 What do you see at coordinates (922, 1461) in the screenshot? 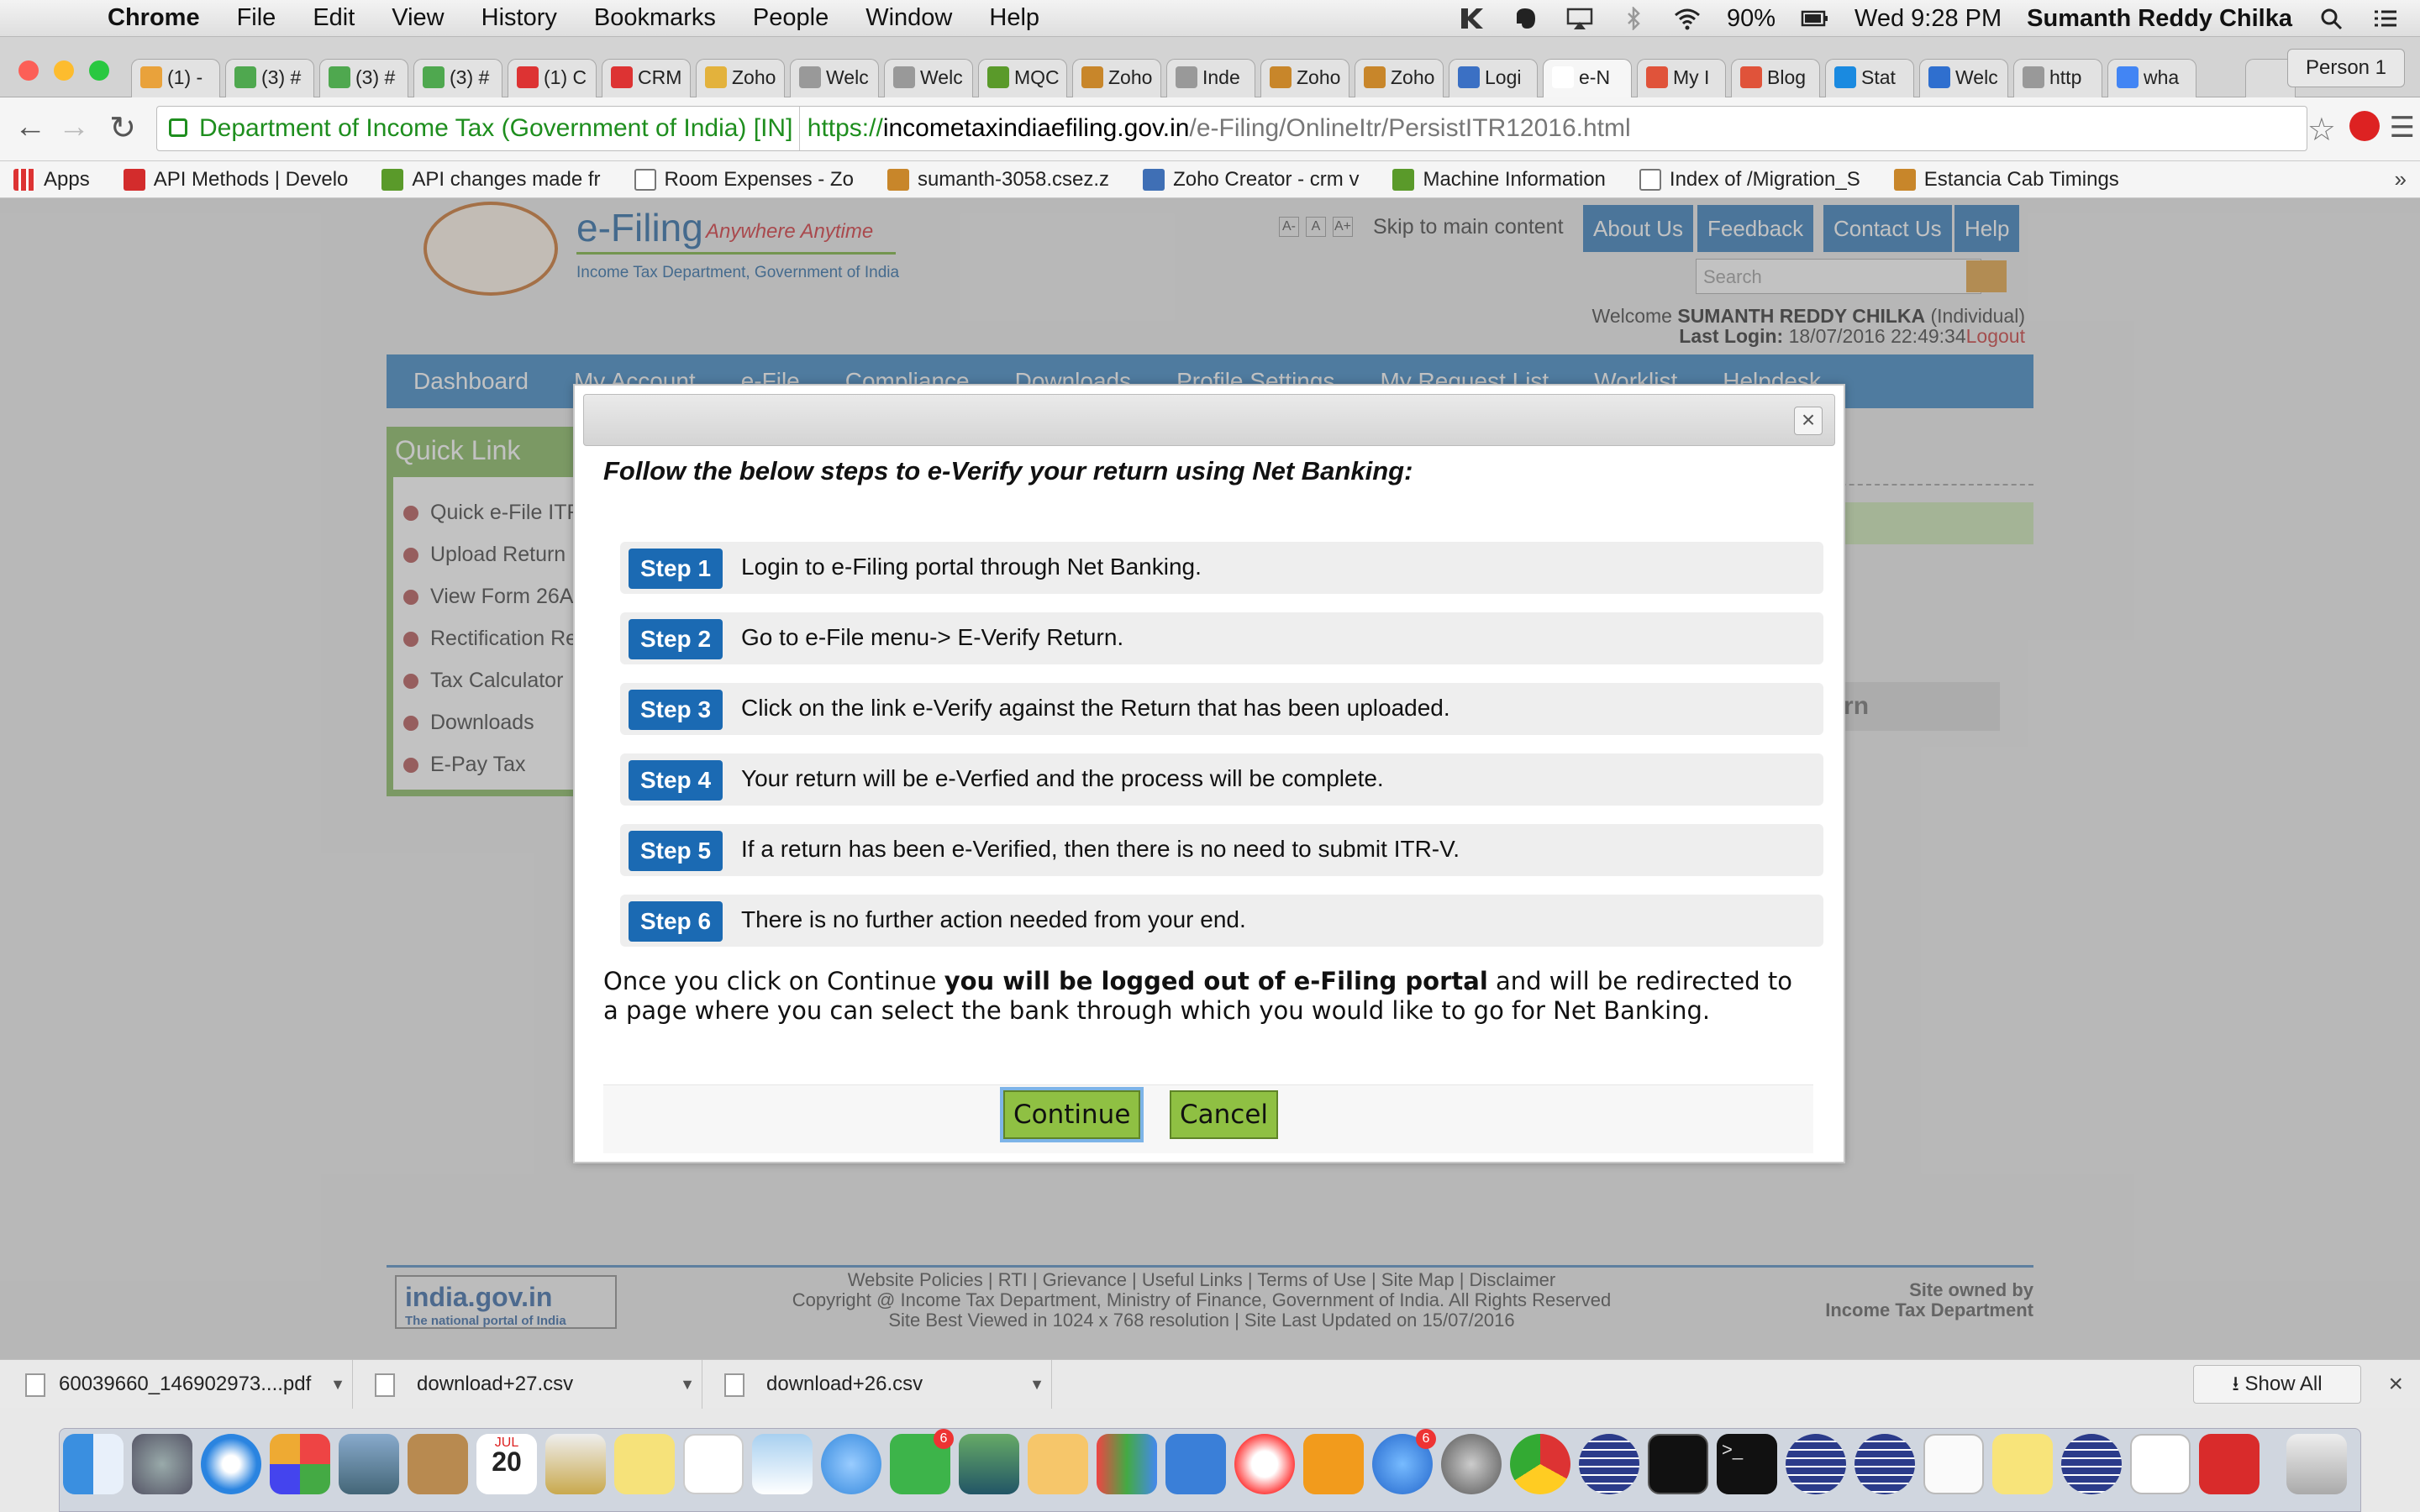
I see `facetime-icon: 6` at bounding box center [922, 1461].